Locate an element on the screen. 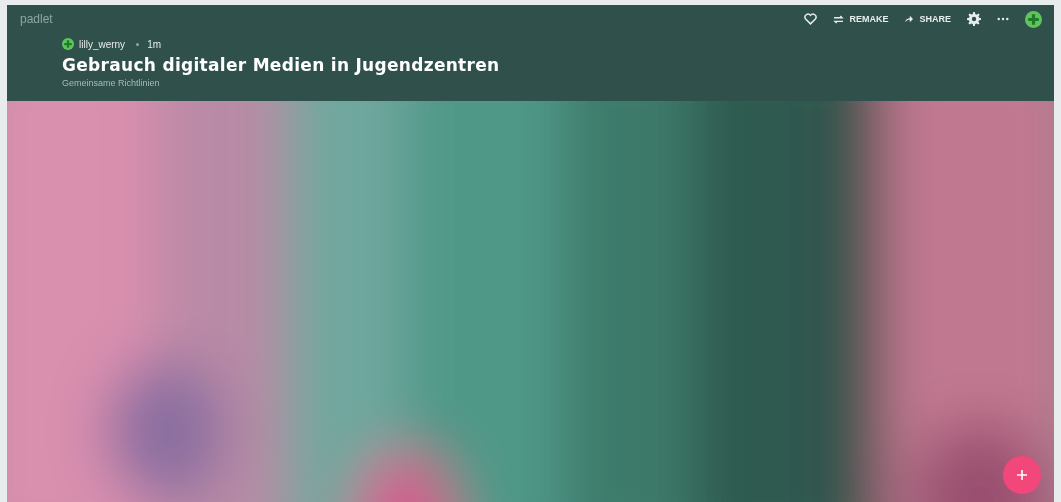 Image resolution: width=1061 pixels, height=502 pixels. plus-icon is located at coordinates (1022, 475).